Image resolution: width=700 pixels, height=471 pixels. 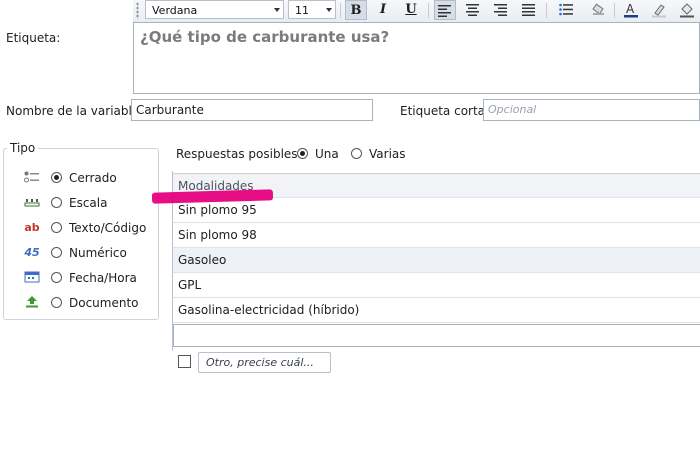 What do you see at coordinates (445, 111) in the screenshot?
I see `short-label-label: Etiqueta corta:` at bounding box center [445, 111].